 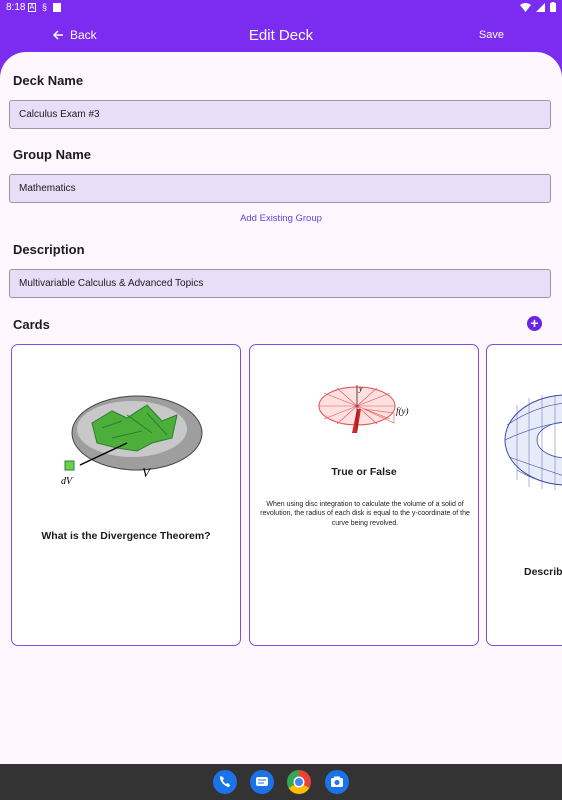 What do you see at coordinates (299, 782) in the screenshot?
I see `chrome-icon` at bounding box center [299, 782].